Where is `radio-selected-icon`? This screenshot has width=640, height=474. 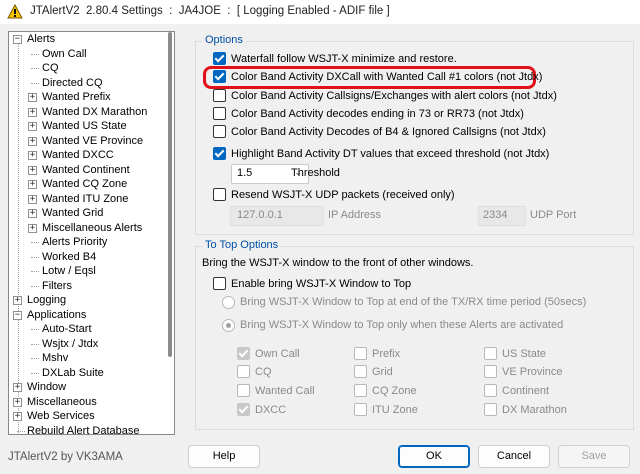
radio-selected-icon is located at coordinates (228, 325).